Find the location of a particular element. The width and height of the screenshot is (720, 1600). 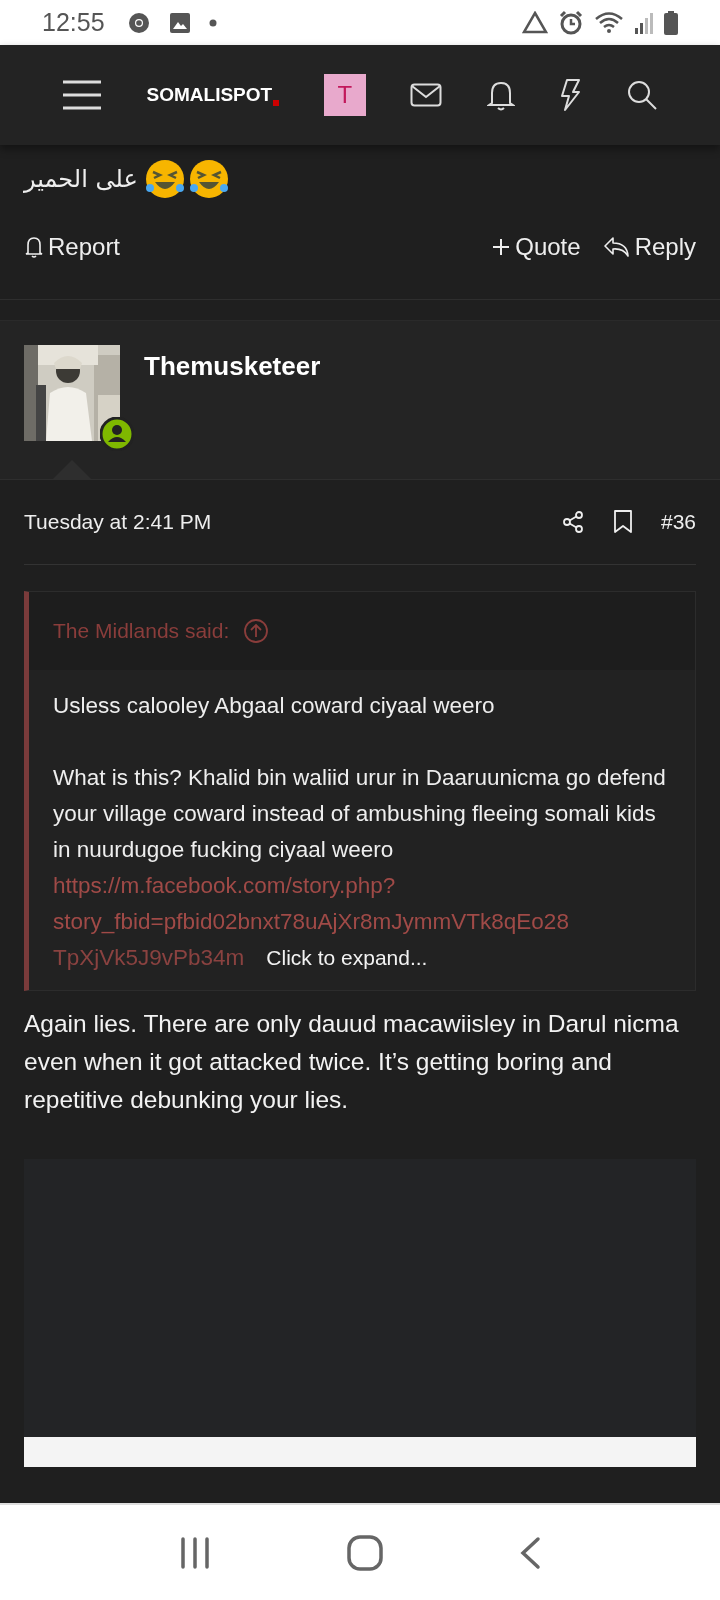

quote-button: Quote is located at coordinates (536, 247).